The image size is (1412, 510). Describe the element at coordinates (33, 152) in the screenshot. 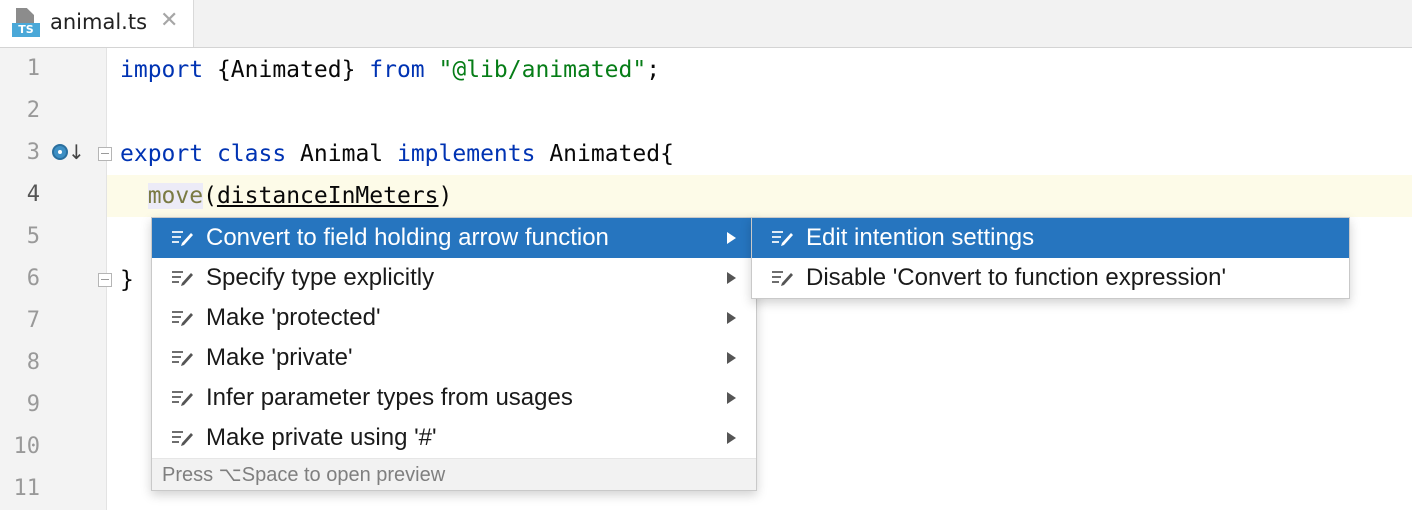

I see `line-number: 3` at that location.